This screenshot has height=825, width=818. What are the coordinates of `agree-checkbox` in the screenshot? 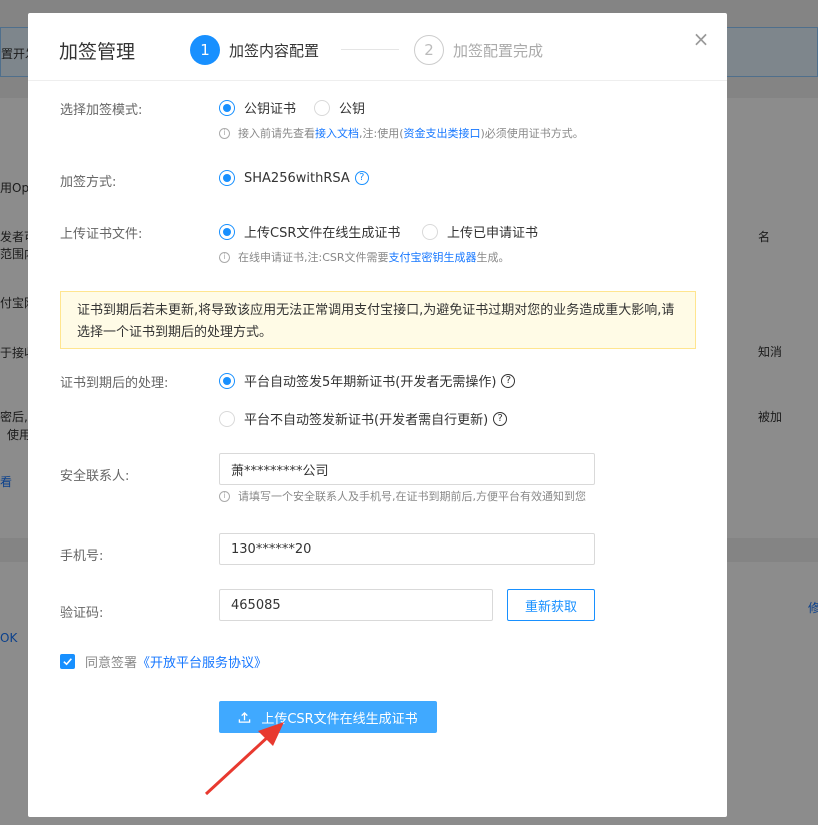 It's located at (67, 661).